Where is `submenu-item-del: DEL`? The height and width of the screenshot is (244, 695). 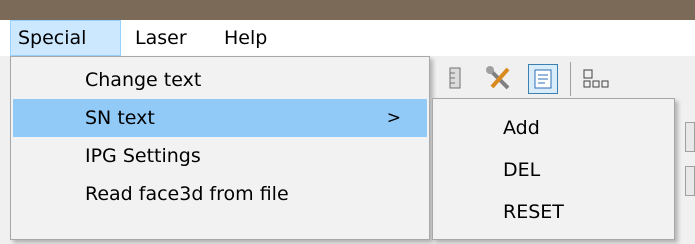
submenu-item-del: DEL is located at coordinates (553, 170).